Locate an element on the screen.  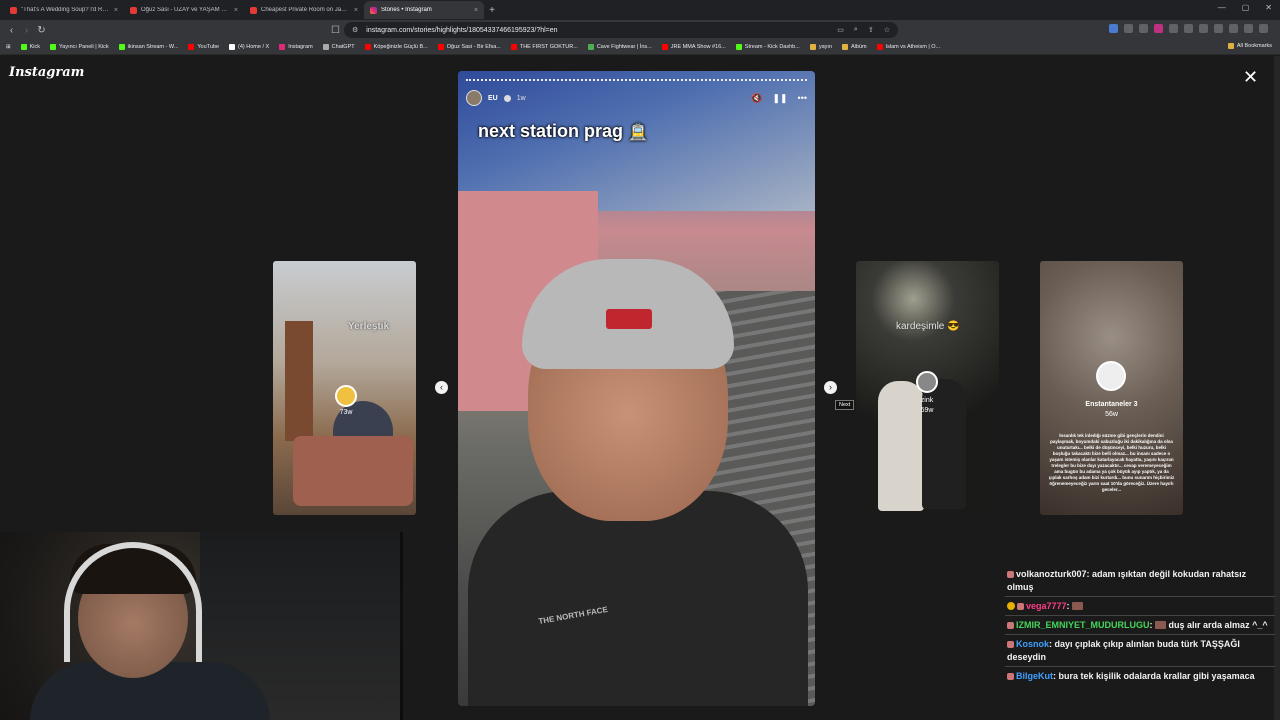
share-icon: ⇪ is located at coordinates (871, 30).